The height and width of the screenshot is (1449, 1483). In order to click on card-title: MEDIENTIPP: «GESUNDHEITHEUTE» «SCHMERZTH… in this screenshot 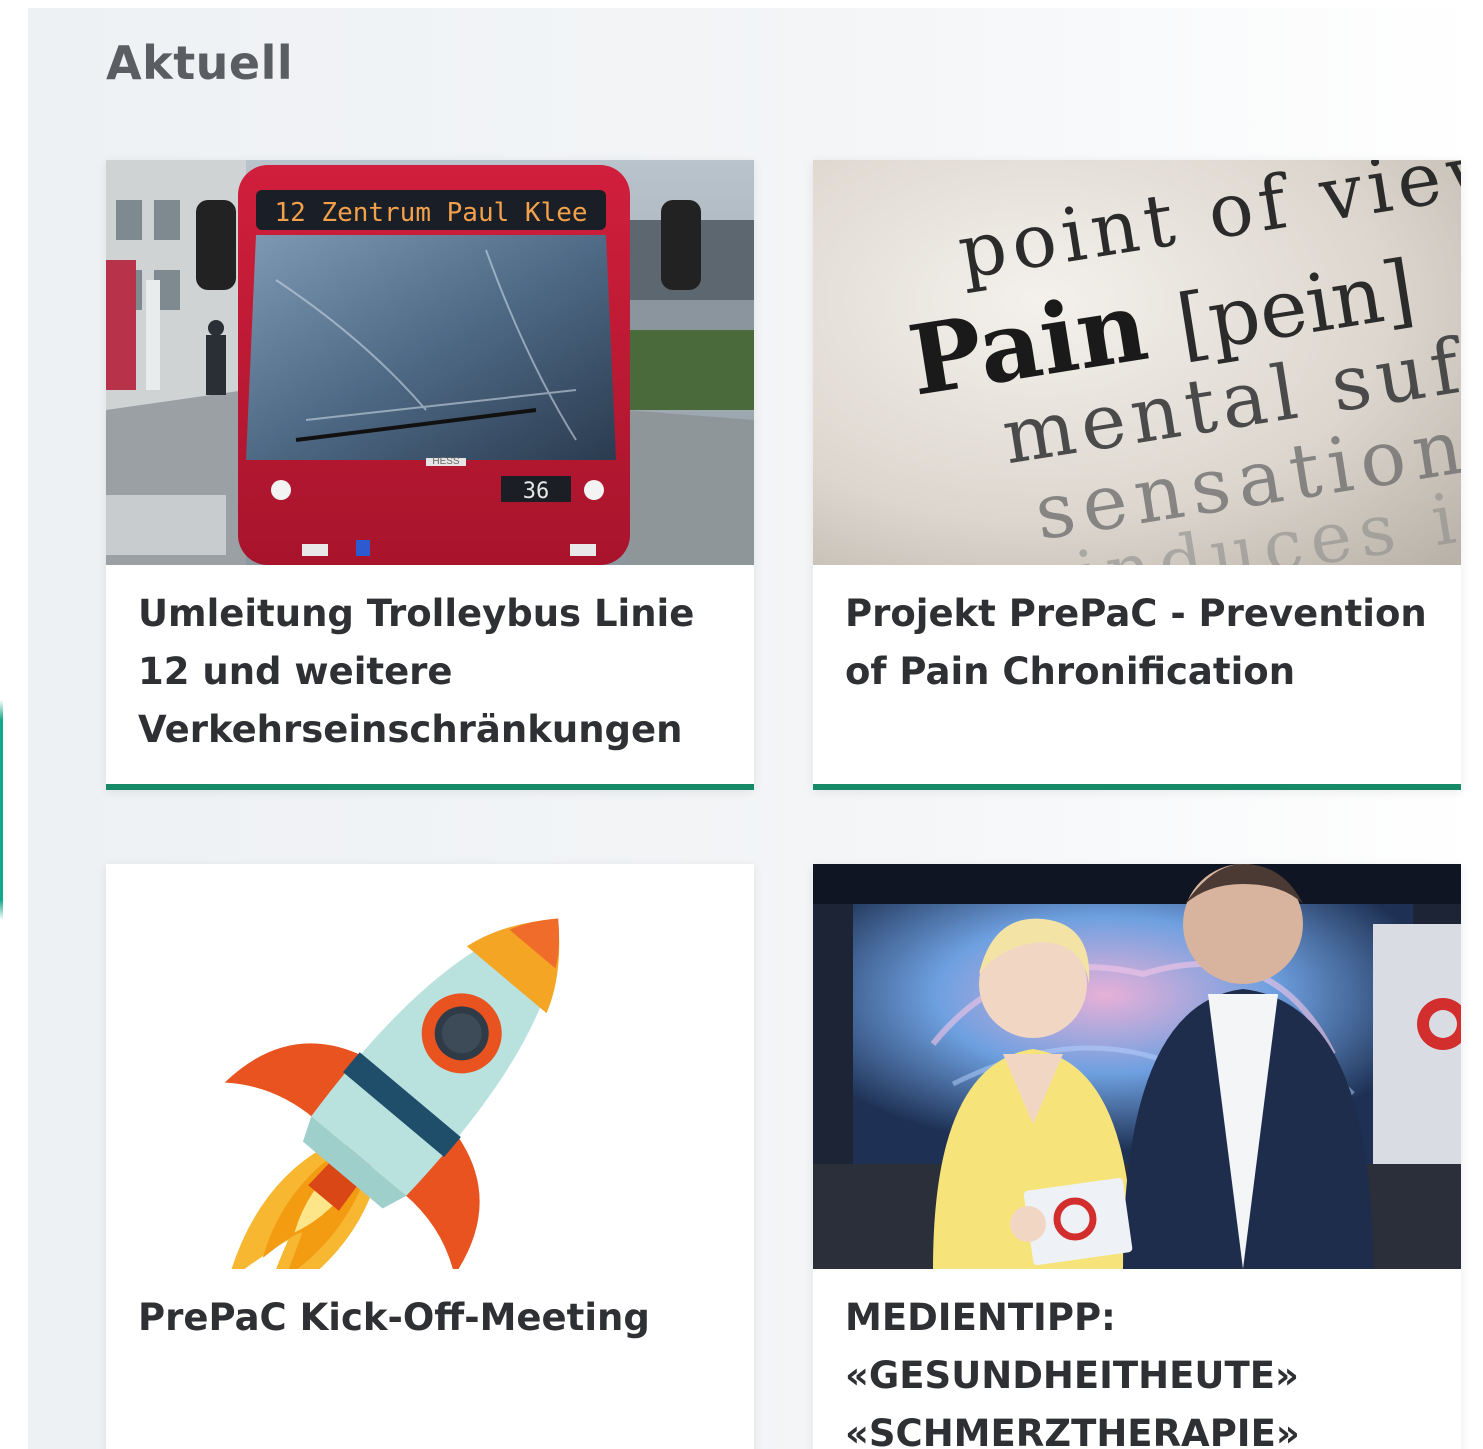, I will do `click(1140, 1369)`.